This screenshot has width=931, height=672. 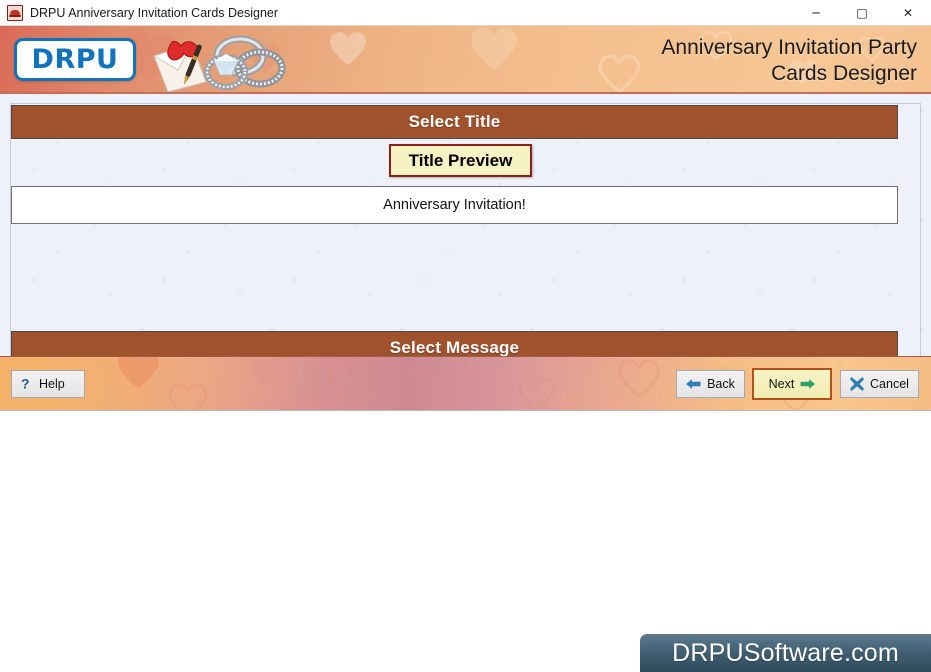 I want to click on maximize-icon: □, so click(x=862, y=13).